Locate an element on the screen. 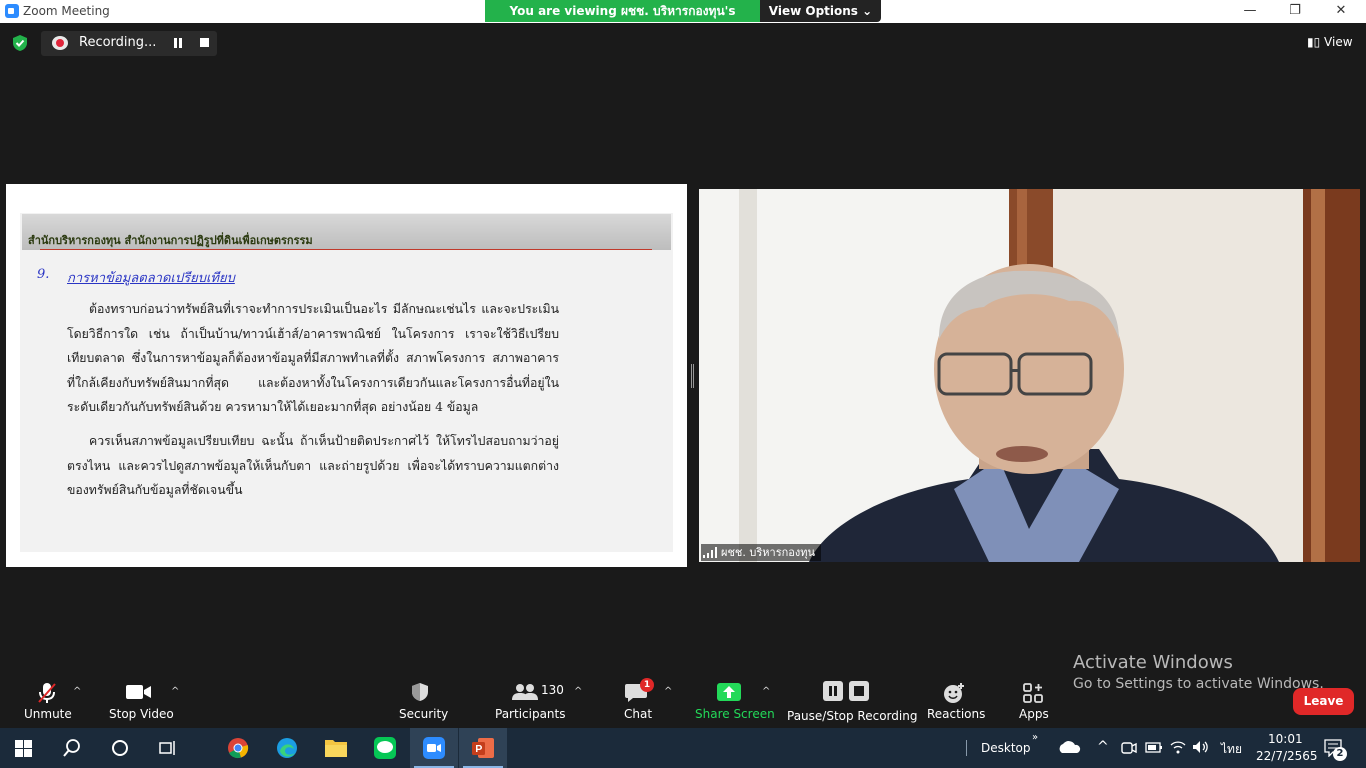 This screenshot has height=768, width=1366. participants-options-chevron-icon: ^ is located at coordinates (578, 691).